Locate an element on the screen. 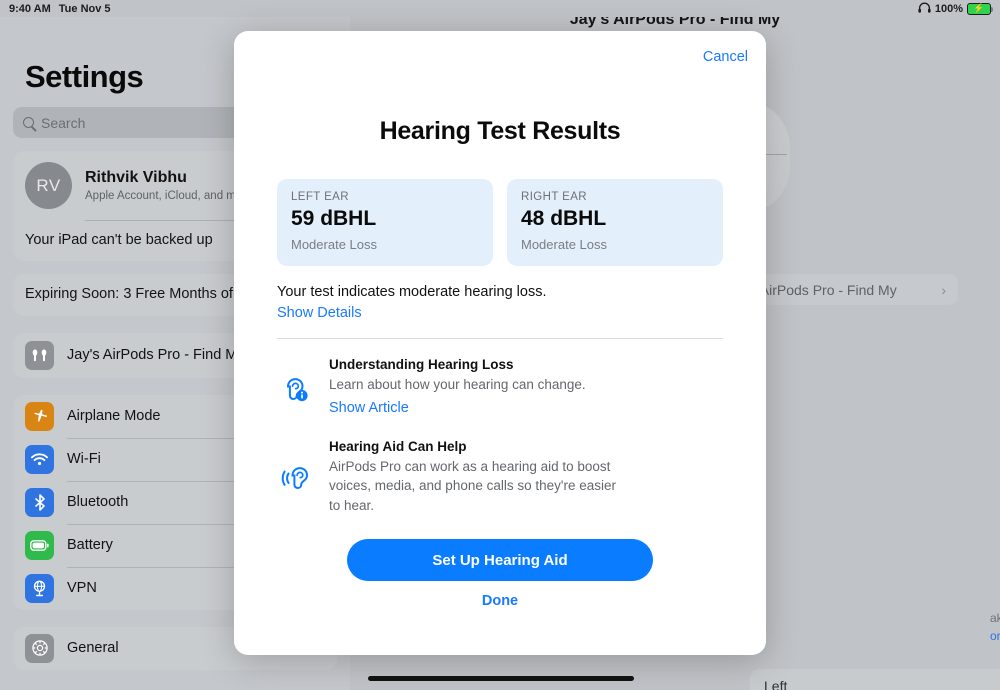 The image size is (1000, 690). search-icon is located at coordinates (28, 122).